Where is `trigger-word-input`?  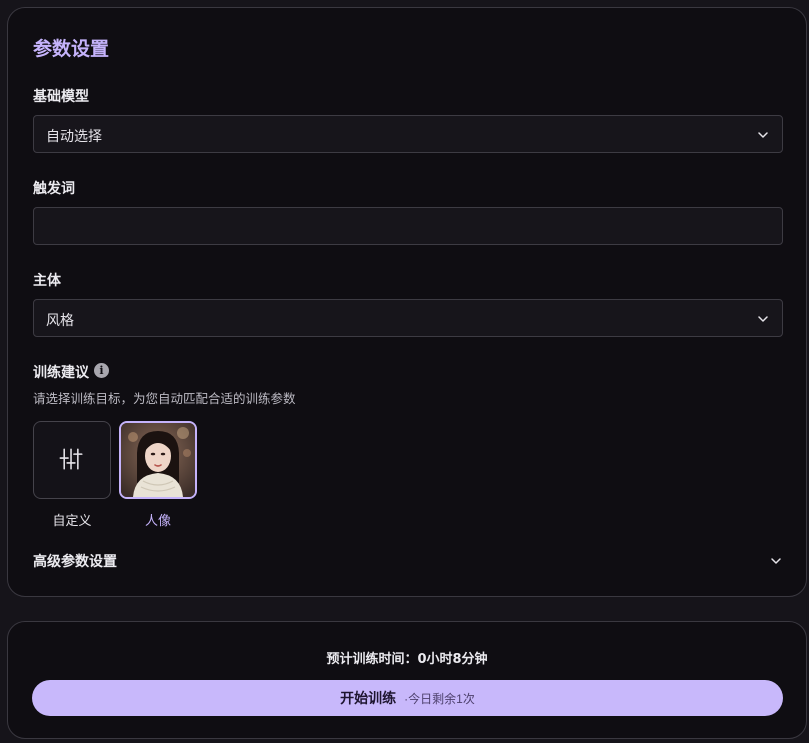
trigger-word-input is located at coordinates (408, 226).